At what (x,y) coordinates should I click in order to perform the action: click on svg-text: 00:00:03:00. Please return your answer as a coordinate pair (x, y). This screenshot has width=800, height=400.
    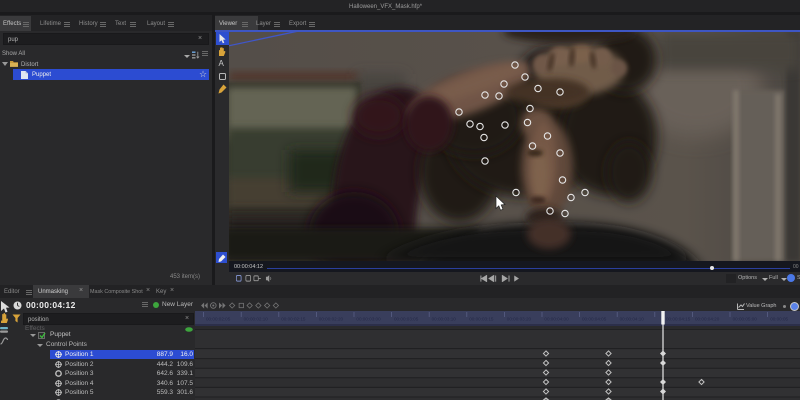
    Looking at the image, I should click on (368, 319).